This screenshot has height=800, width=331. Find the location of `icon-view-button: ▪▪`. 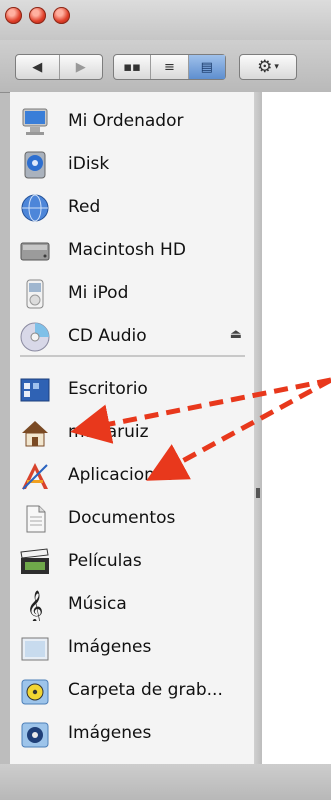

icon-view-button: ▪▪ is located at coordinates (133, 67).